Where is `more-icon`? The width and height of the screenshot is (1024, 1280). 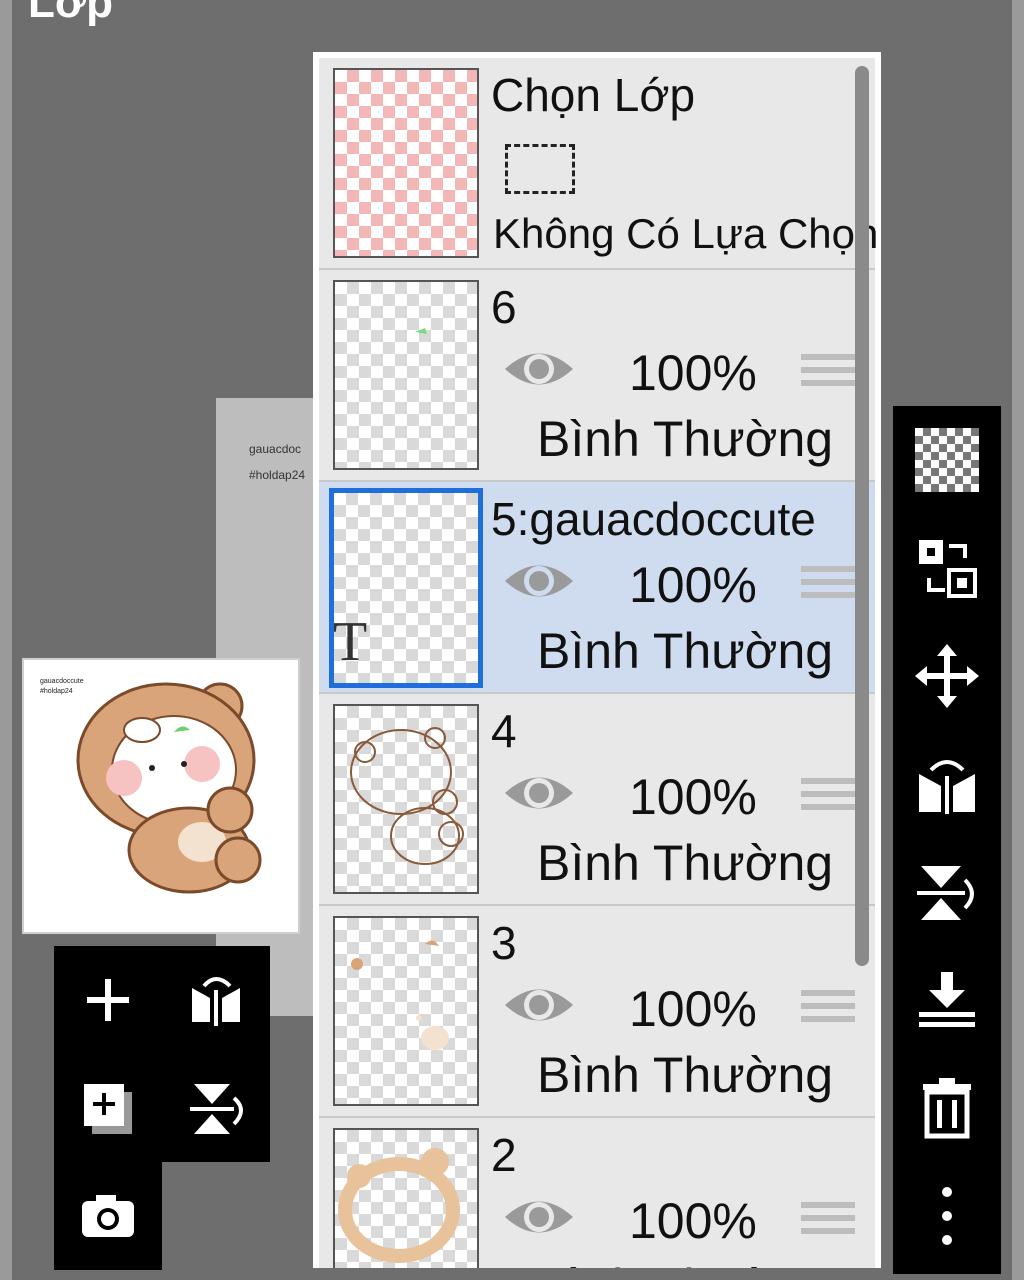 more-icon is located at coordinates (947, 1216).